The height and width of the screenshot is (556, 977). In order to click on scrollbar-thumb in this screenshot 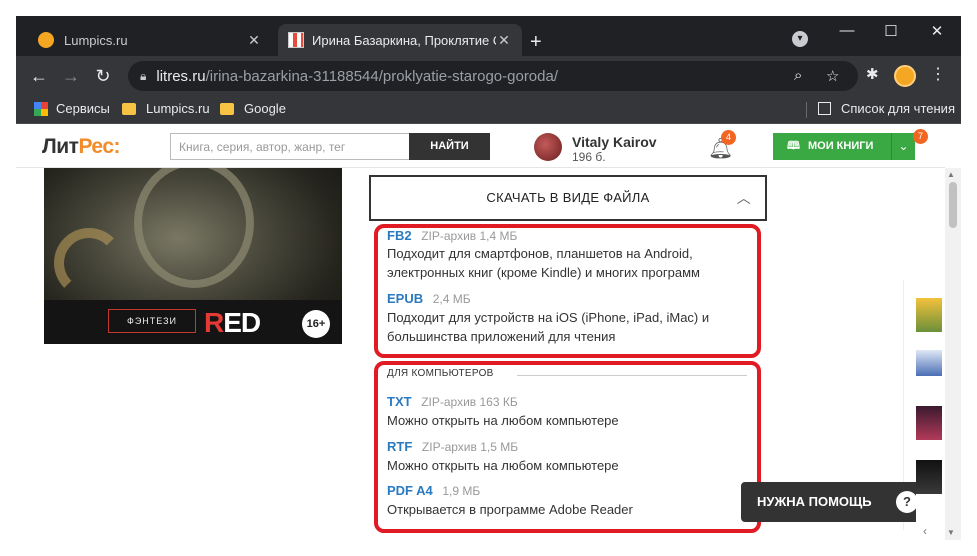, I will do `click(953, 205)`.